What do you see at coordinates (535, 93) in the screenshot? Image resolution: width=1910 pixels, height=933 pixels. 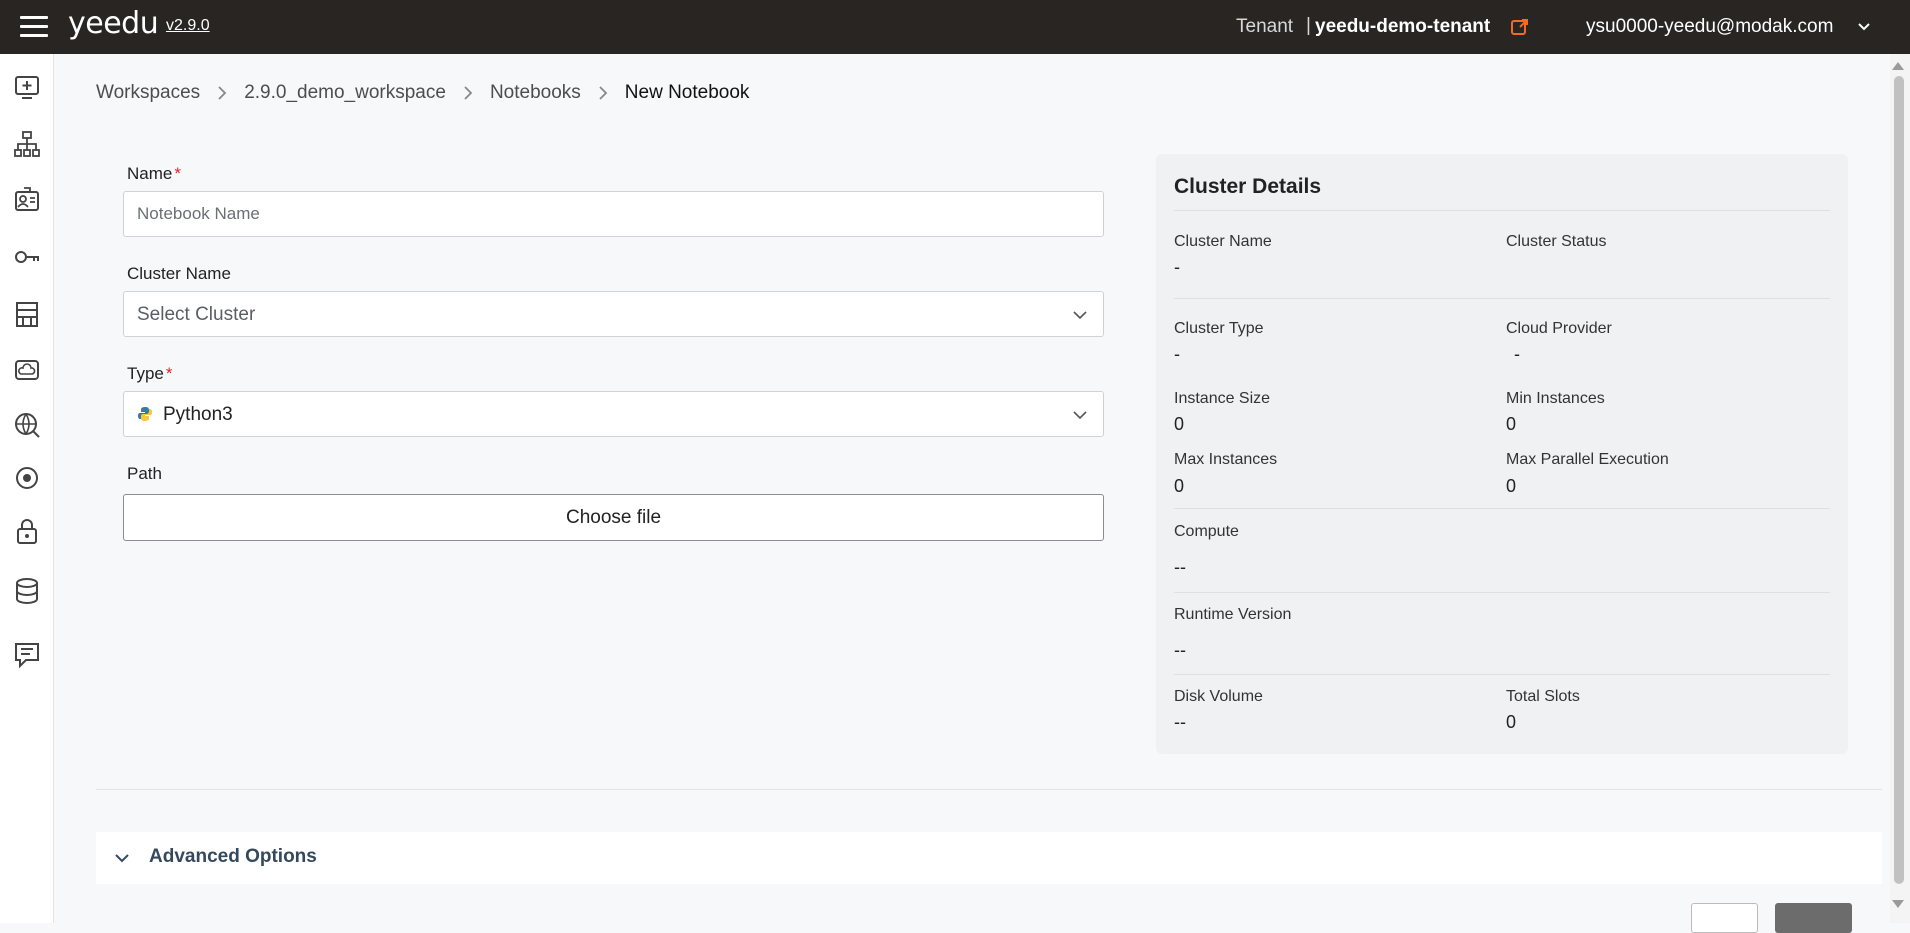 I see `breadcrumb-notebooks: Notebooks` at bounding box center [535, 93].